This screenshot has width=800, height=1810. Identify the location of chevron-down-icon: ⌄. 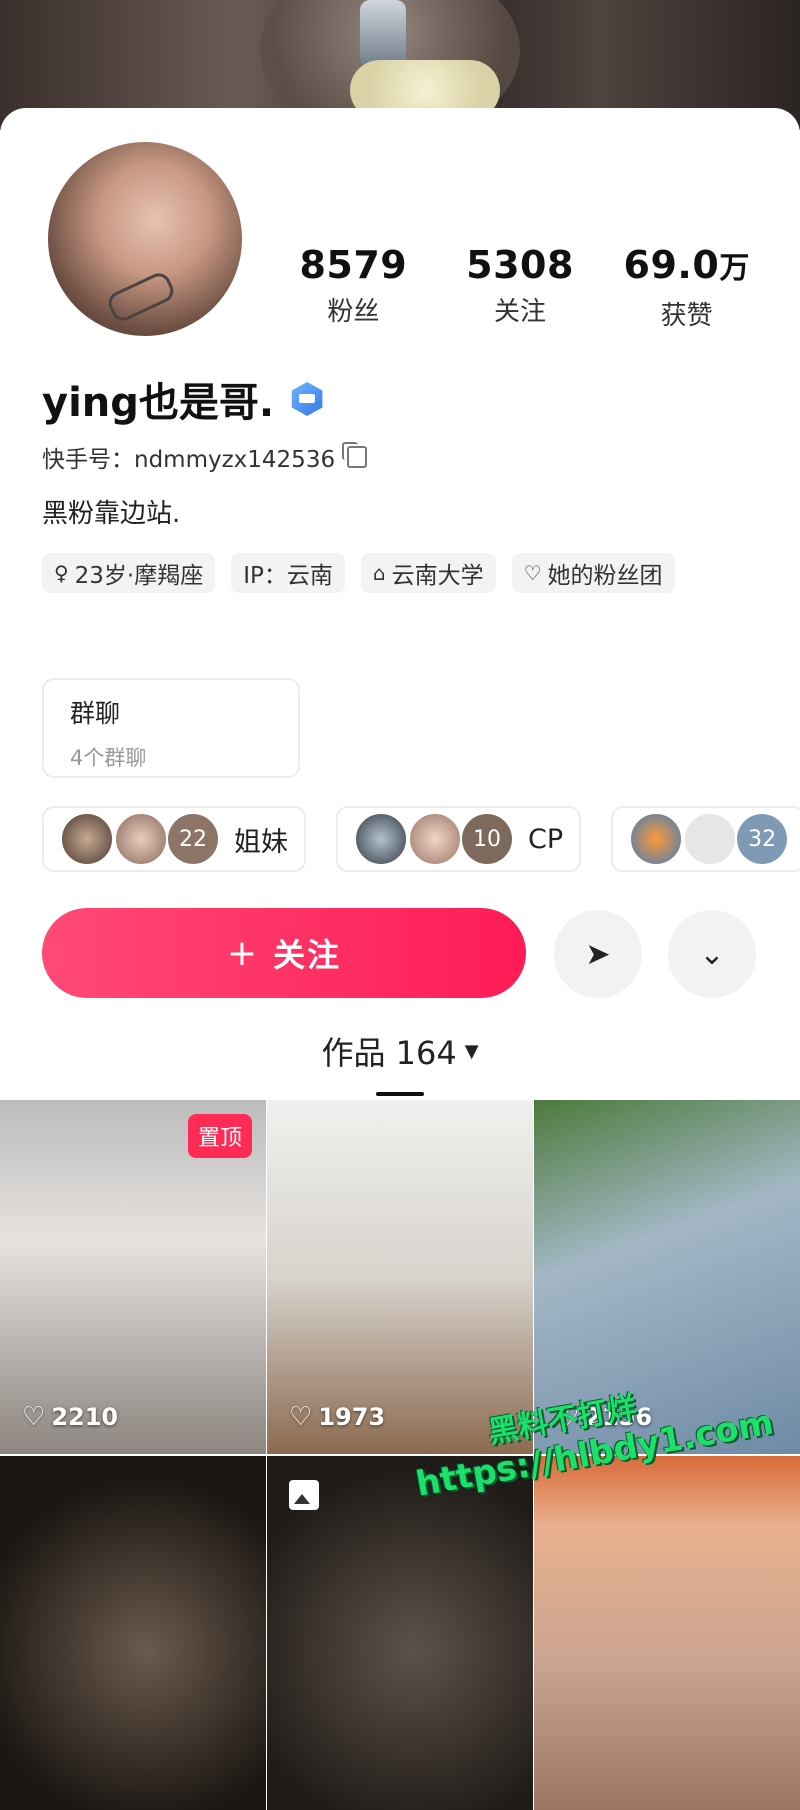
(712, 954).